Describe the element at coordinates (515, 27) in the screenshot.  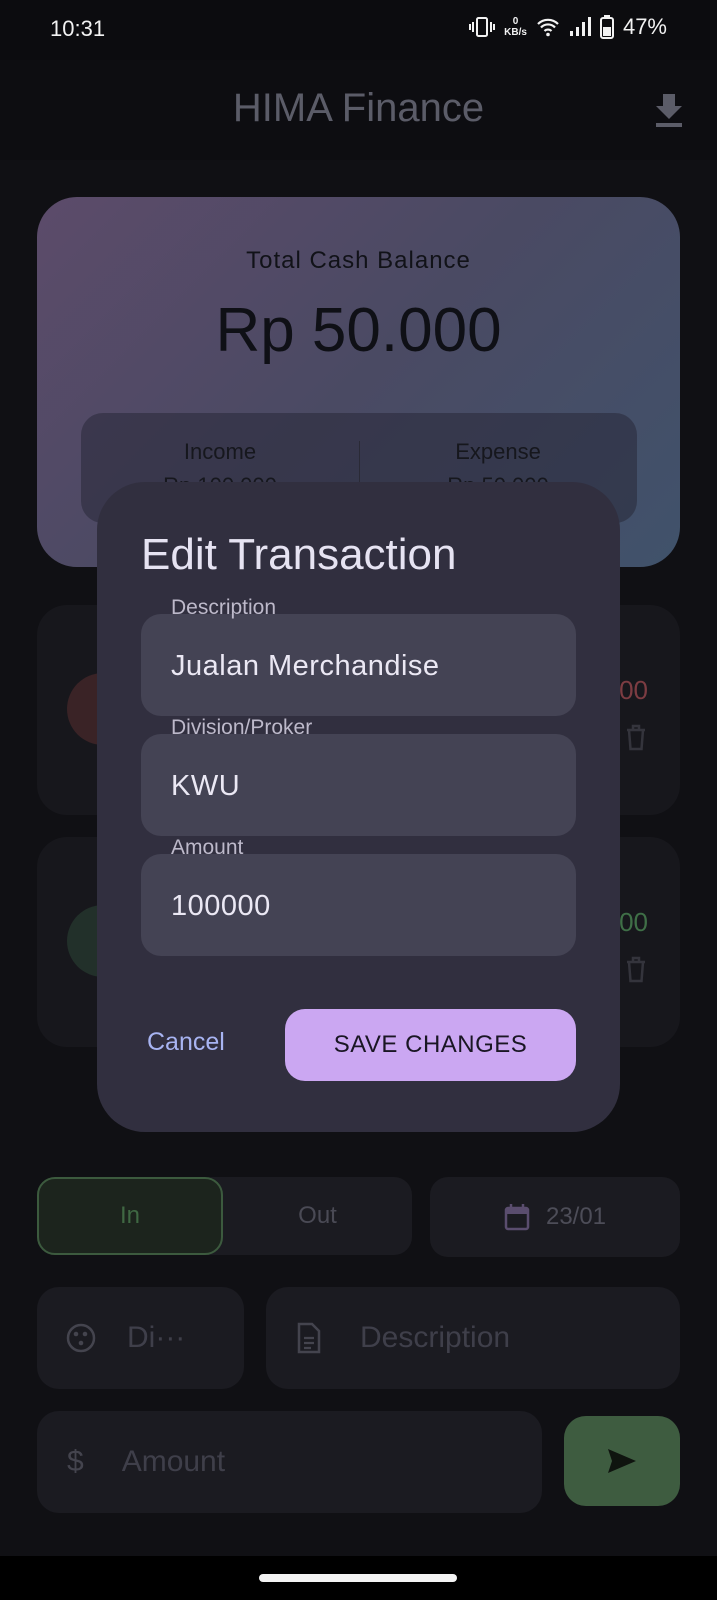
I see `net-speed: 0 KB/s` at that location.